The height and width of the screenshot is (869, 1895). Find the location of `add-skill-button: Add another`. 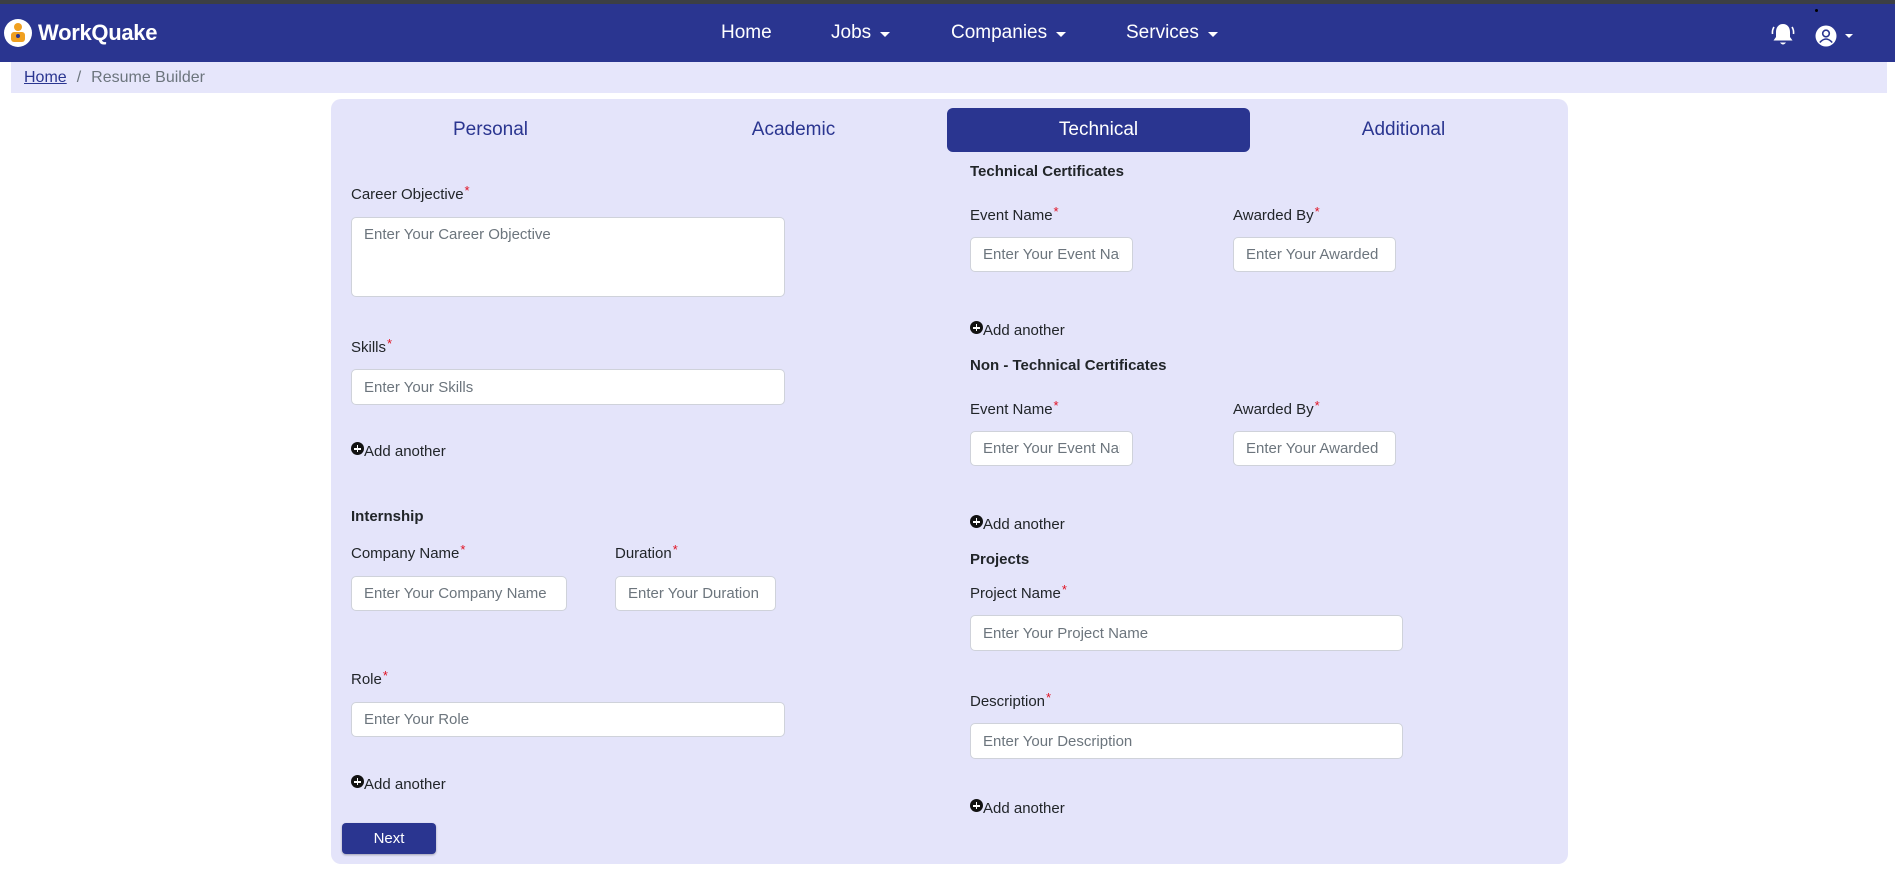

add-skill-button: Add another is located at coordinates (398, 451).